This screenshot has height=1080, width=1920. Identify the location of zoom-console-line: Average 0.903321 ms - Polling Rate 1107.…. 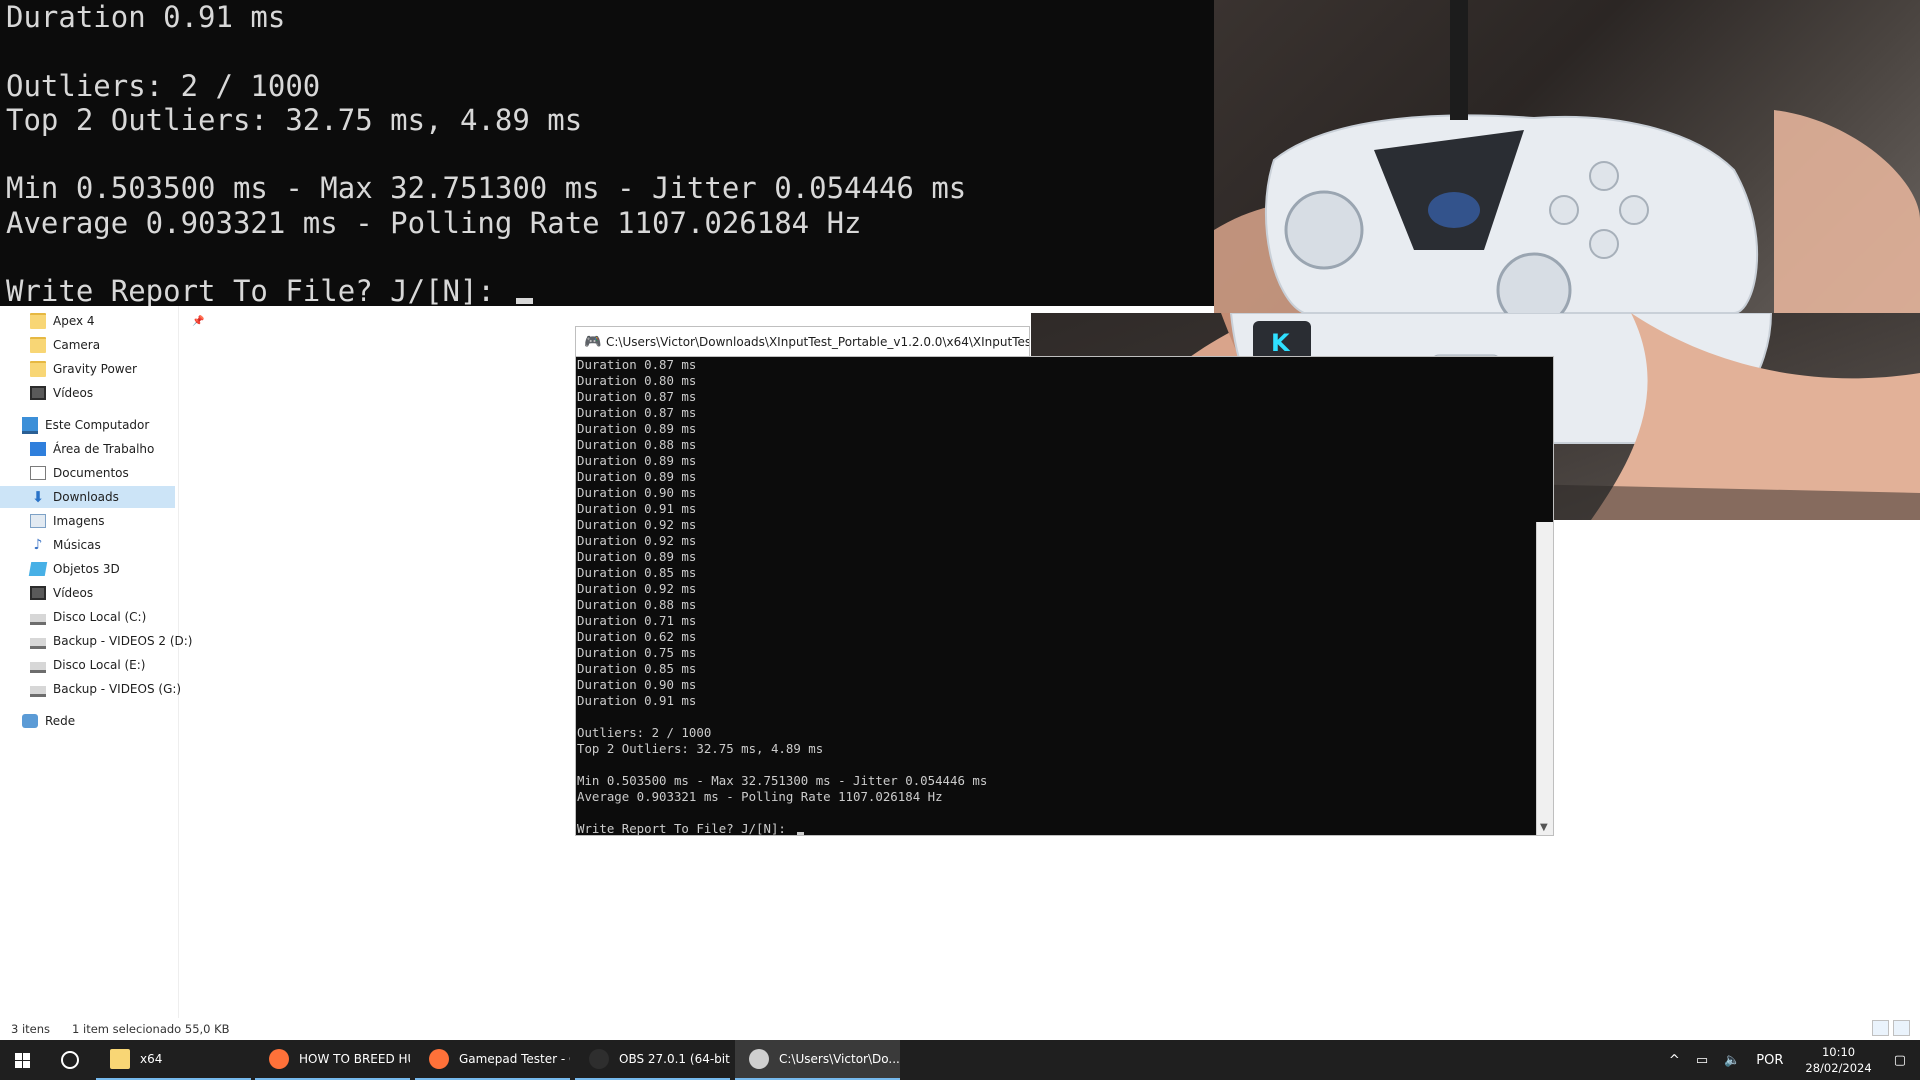
(434, 222).